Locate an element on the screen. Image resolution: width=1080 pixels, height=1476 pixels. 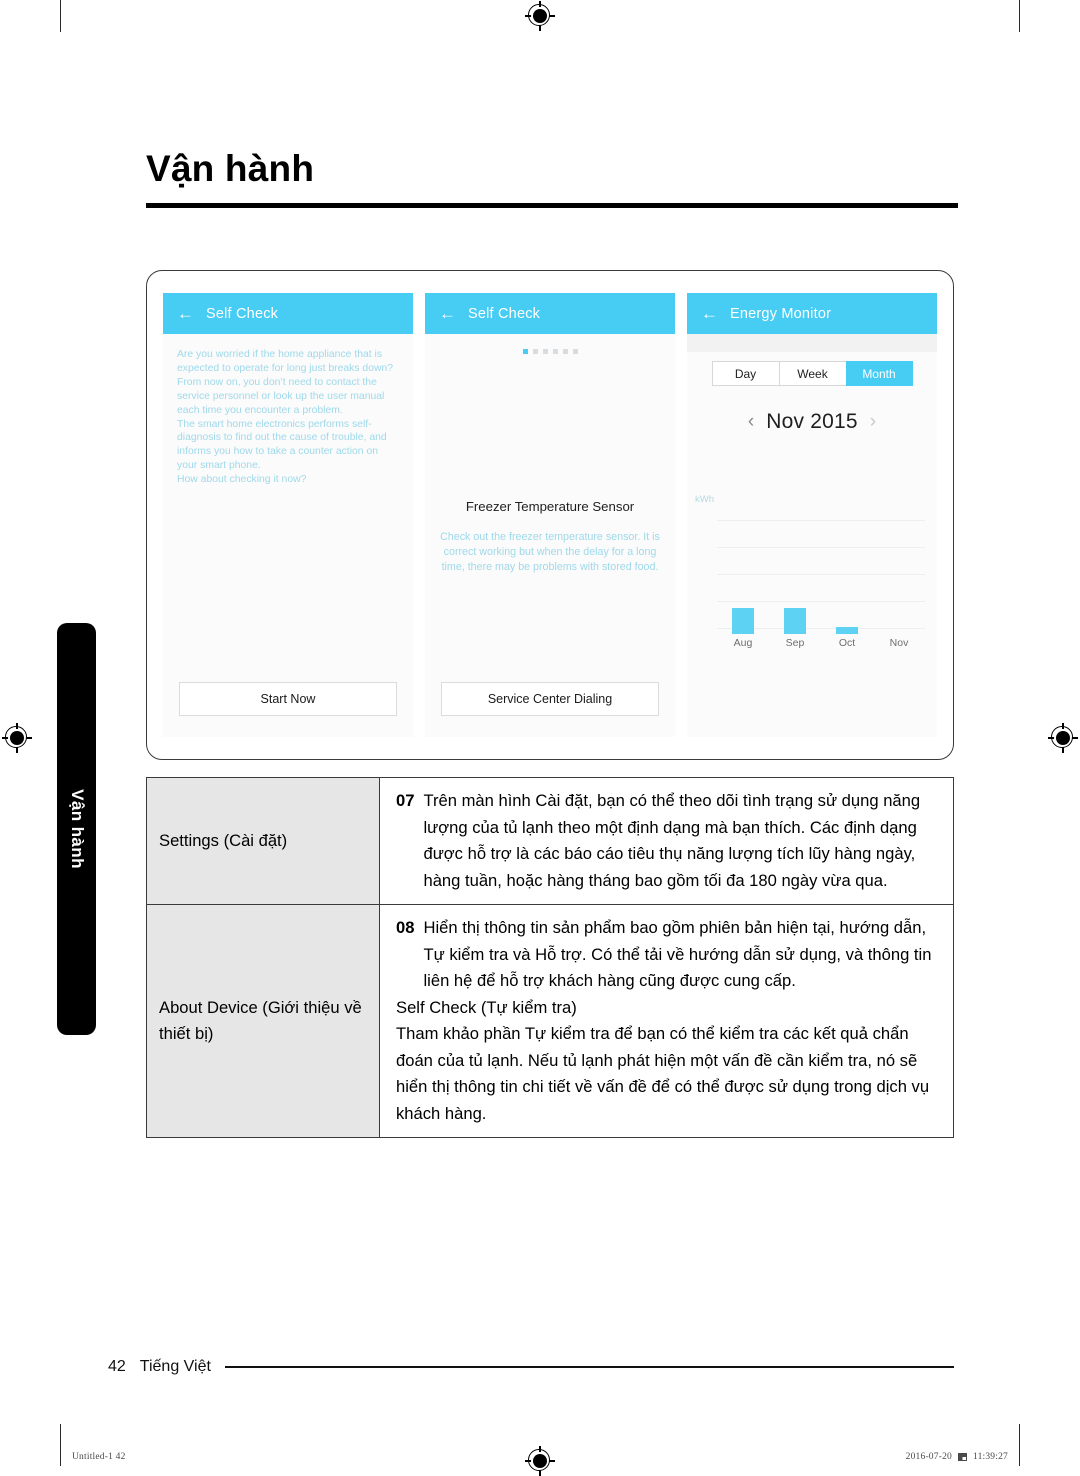
start-now-button-wrap: Start Now is located at coordinates (288, 699).